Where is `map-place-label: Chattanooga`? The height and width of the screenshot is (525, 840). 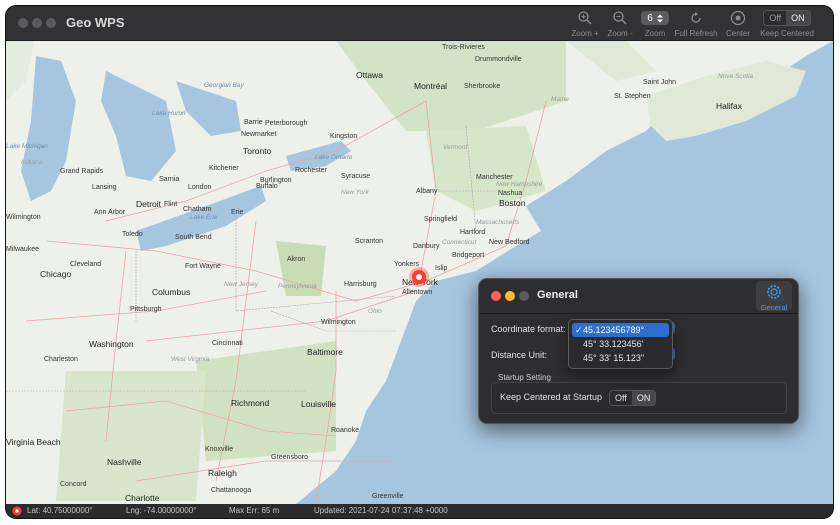 map-place-label: Chattanooga is located at coordinates (231, 490).